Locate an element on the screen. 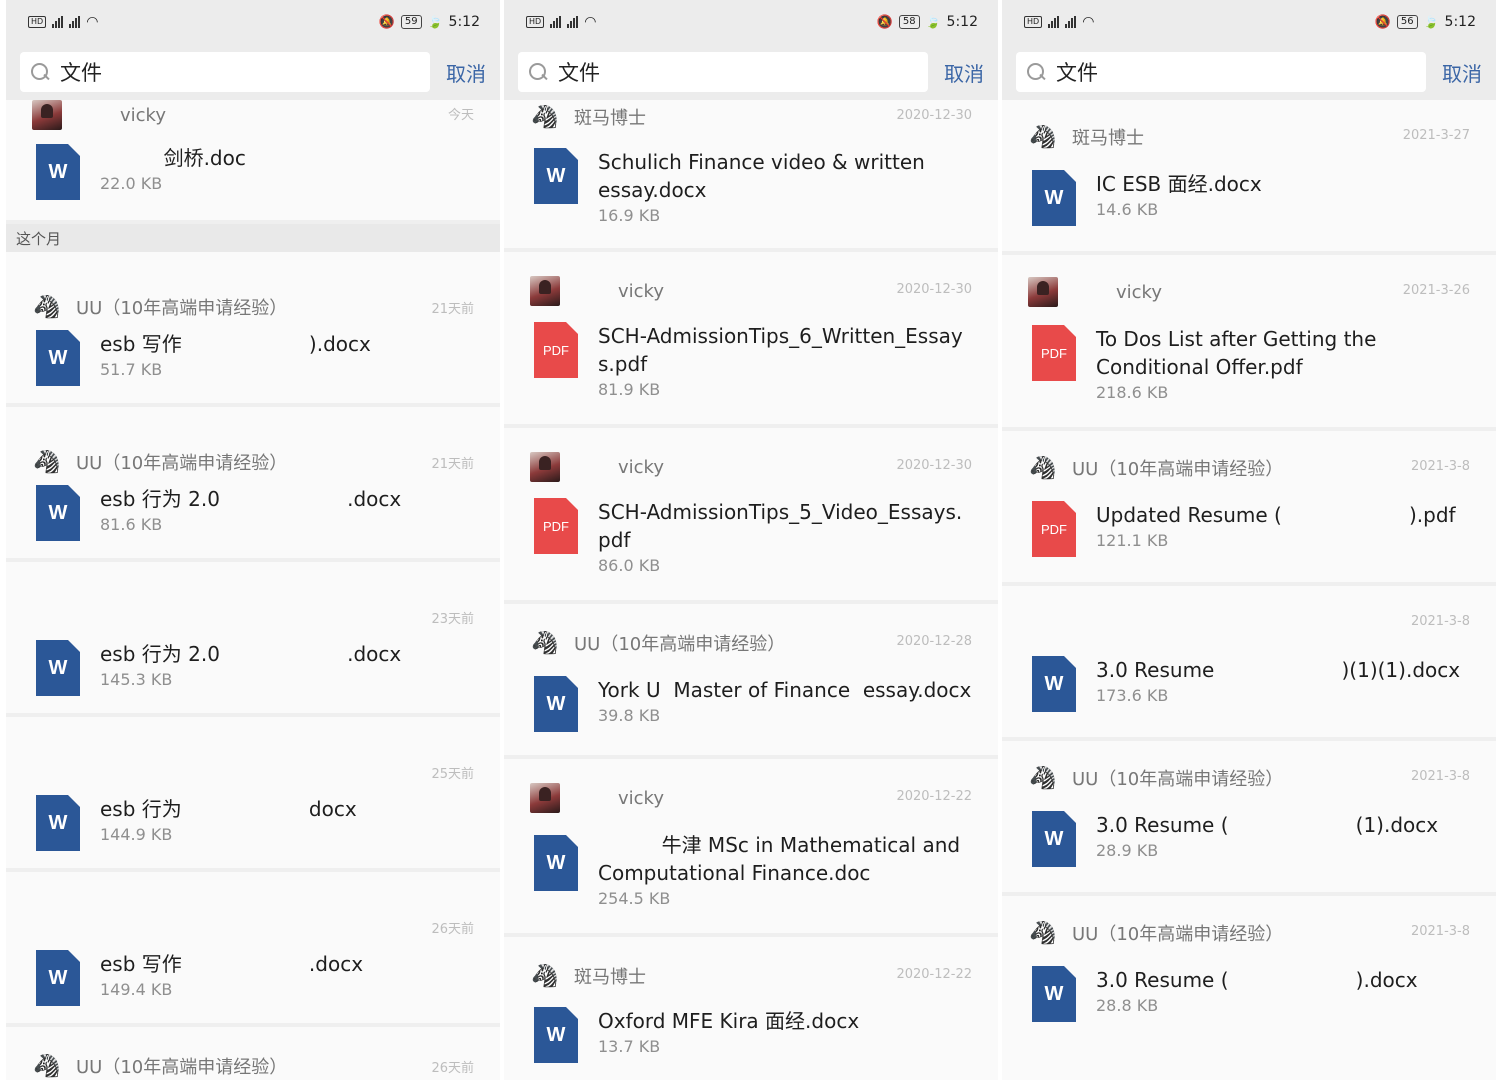  file-name: esb 行为 docx is located at coordinates (228, 809).